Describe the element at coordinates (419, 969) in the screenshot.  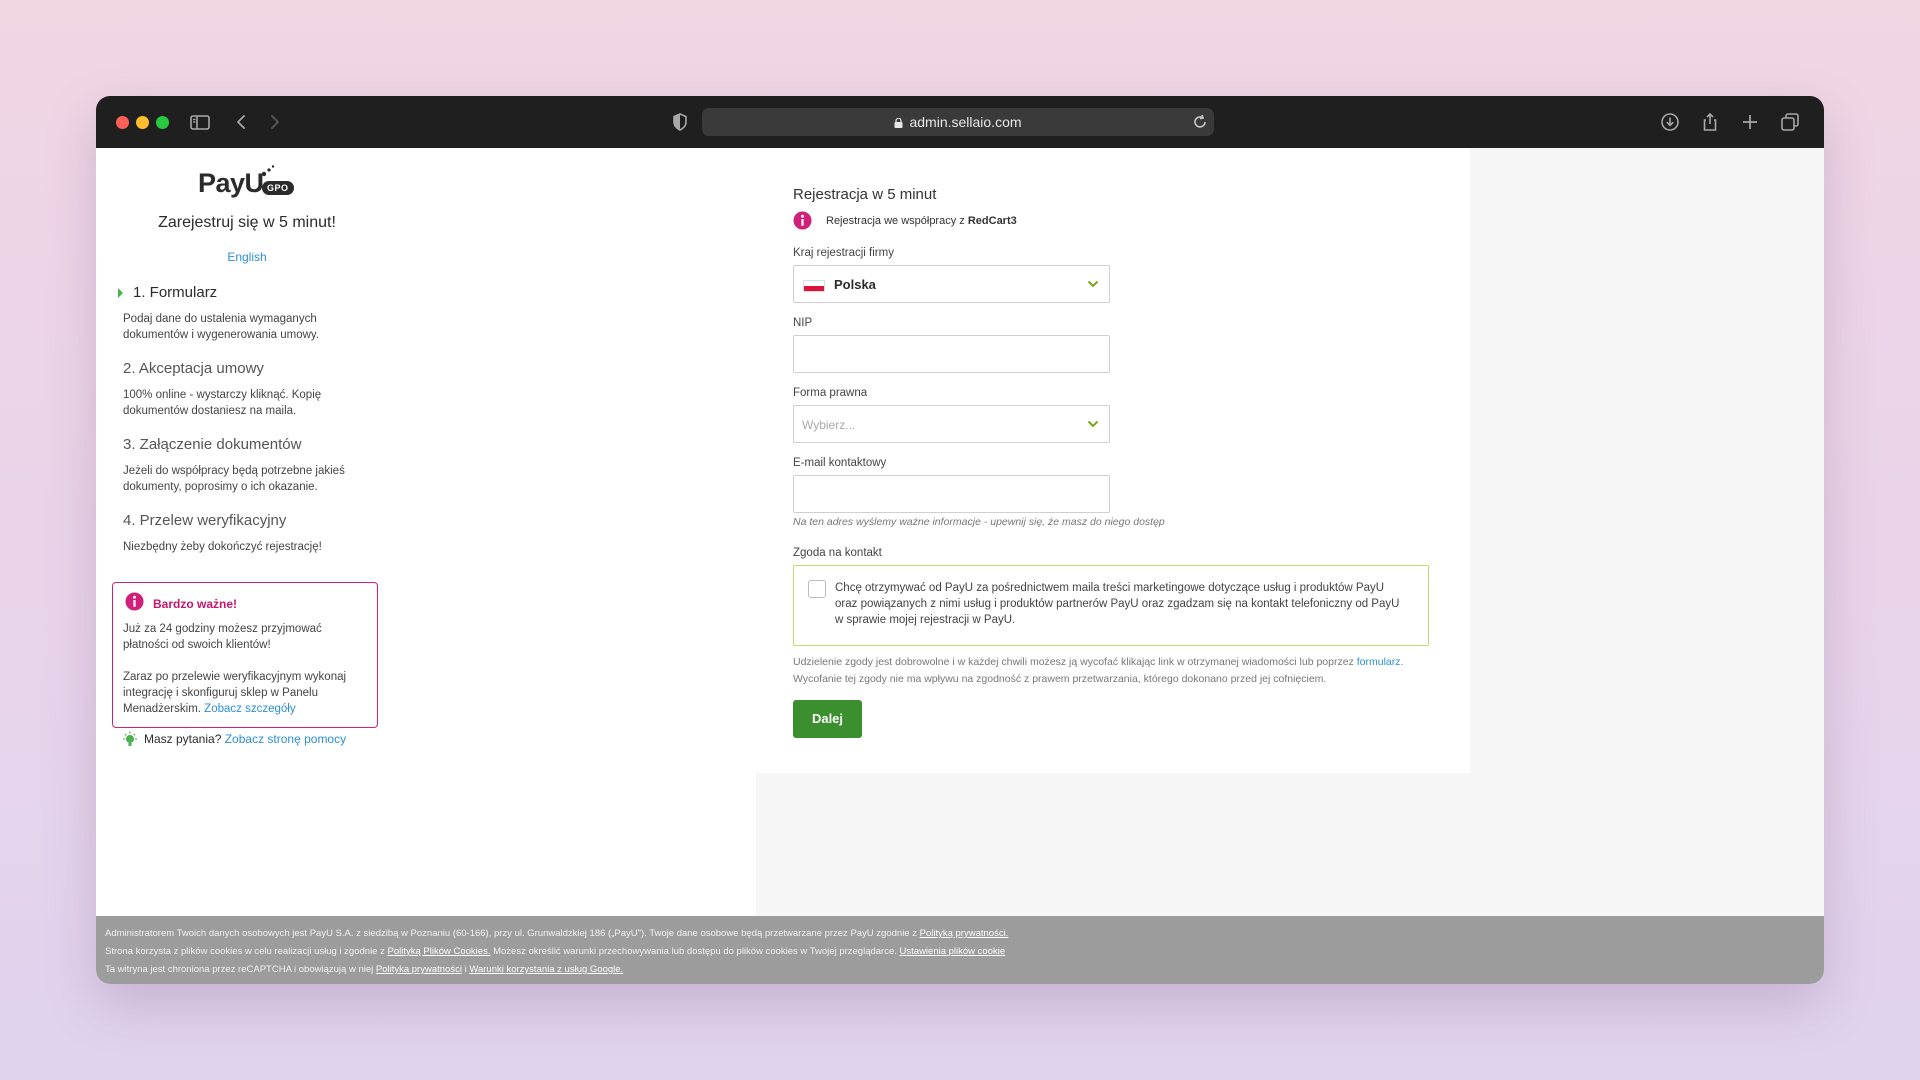
I see `google-privacy-link: Polityka prywatności` at that location.